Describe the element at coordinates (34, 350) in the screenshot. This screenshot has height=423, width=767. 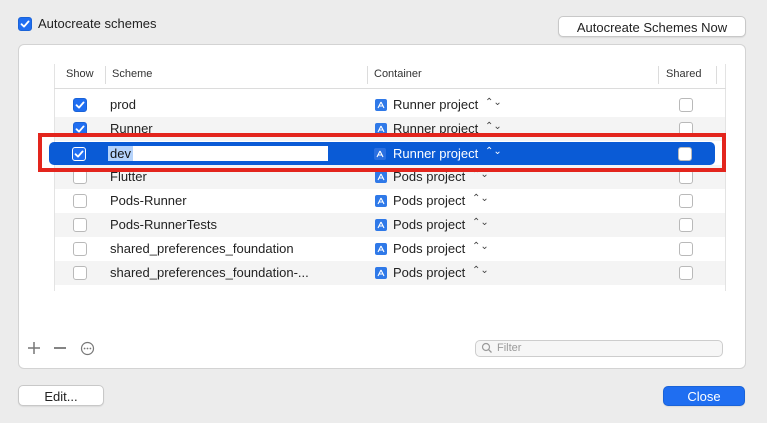
I see `plus-icon` at that location.